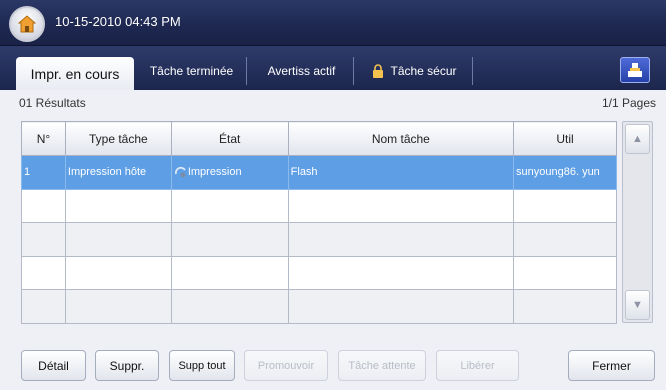 The image size is (666, 390). Describe the element at coordinates (180, 172) in the screenshot. I see `printing-progress-icon` at that location.